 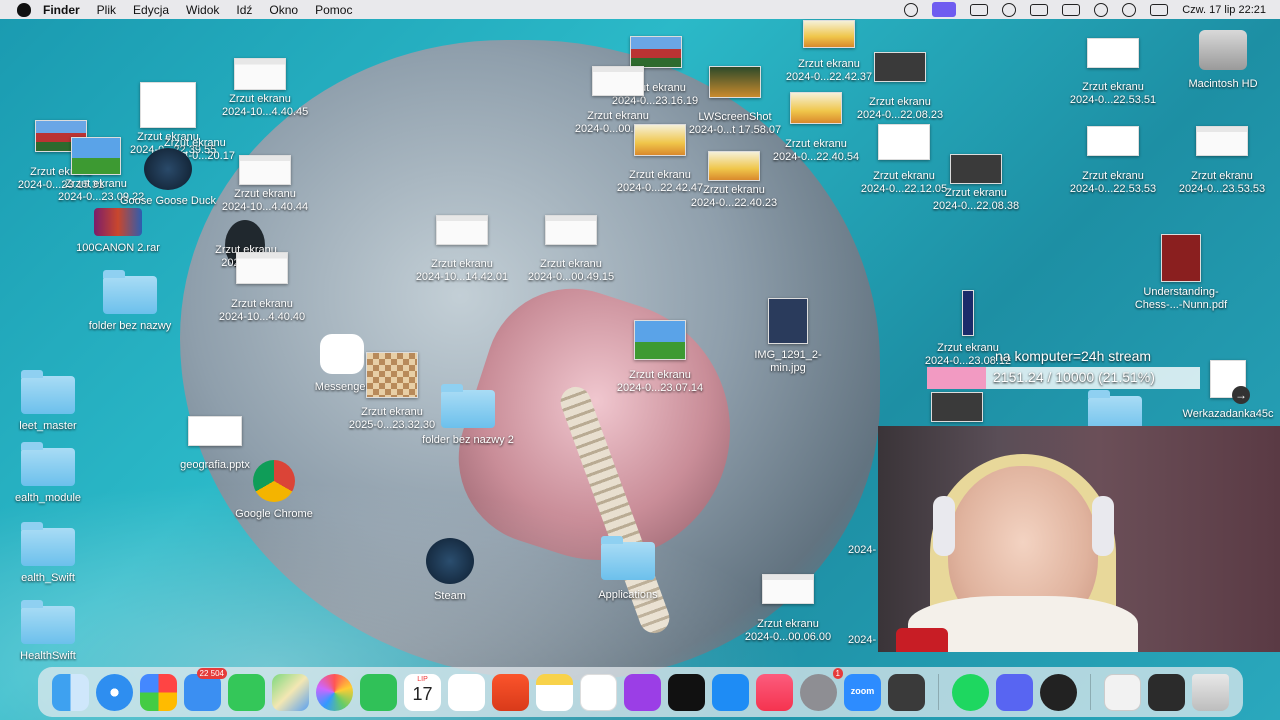 What do you see at coordinates (1159, 9) in the screenshot?
I see `control-center-icon` at bounding box center [1159, 9].